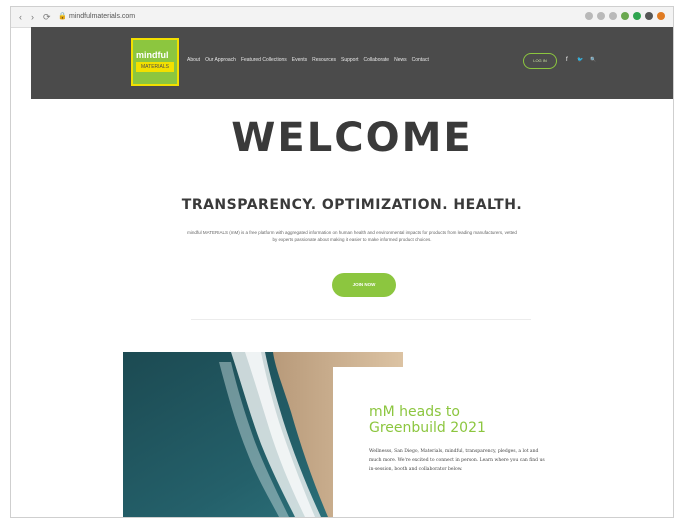  Describe the element at coordinates (420, 60) in the screenshot. I see `menu-item-contact: Contact` at that location.